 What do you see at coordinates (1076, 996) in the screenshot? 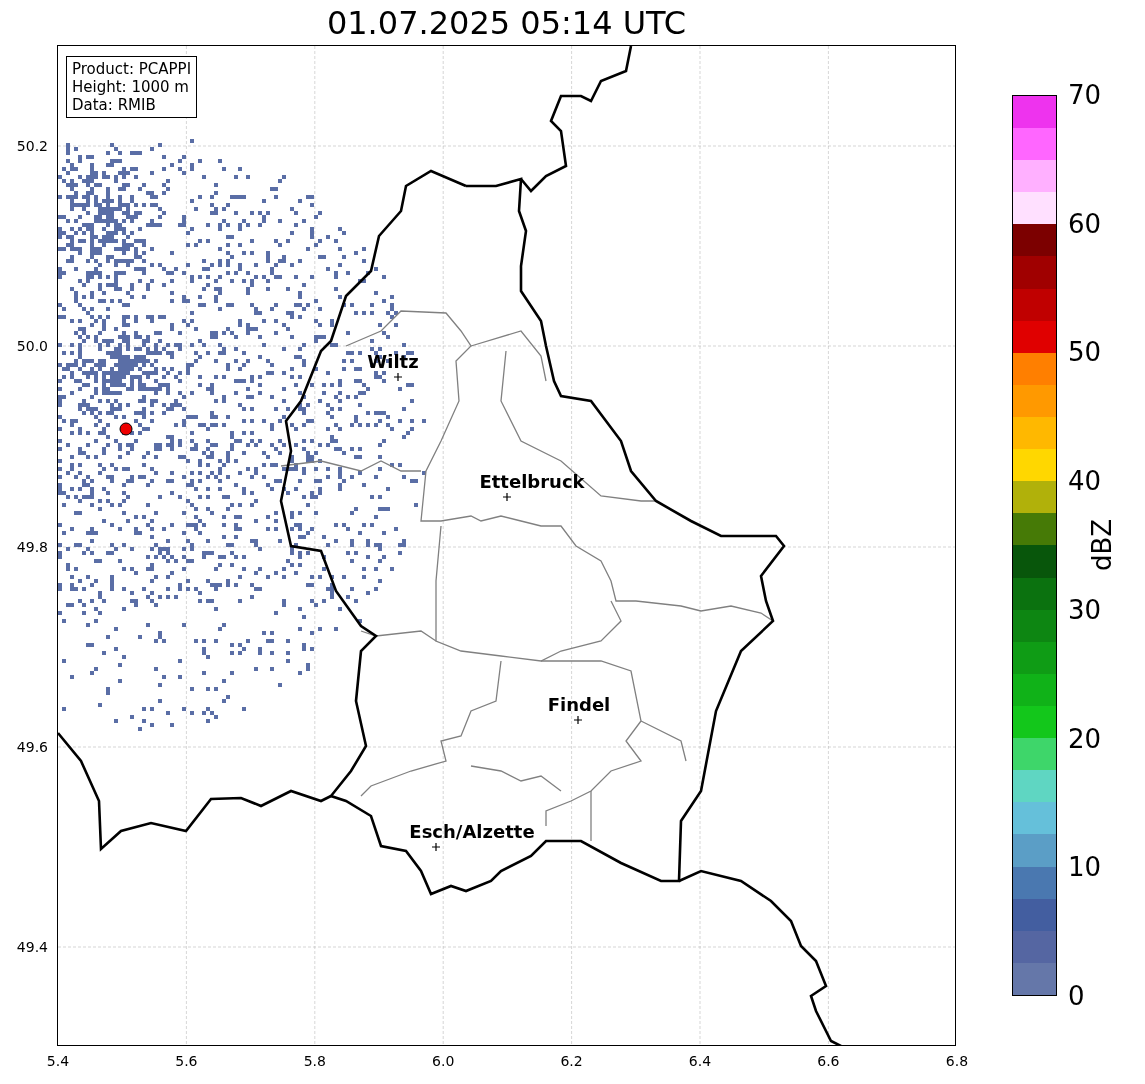
I see `colorbar-tick-label: 0` at bounding box center [1076, 996].